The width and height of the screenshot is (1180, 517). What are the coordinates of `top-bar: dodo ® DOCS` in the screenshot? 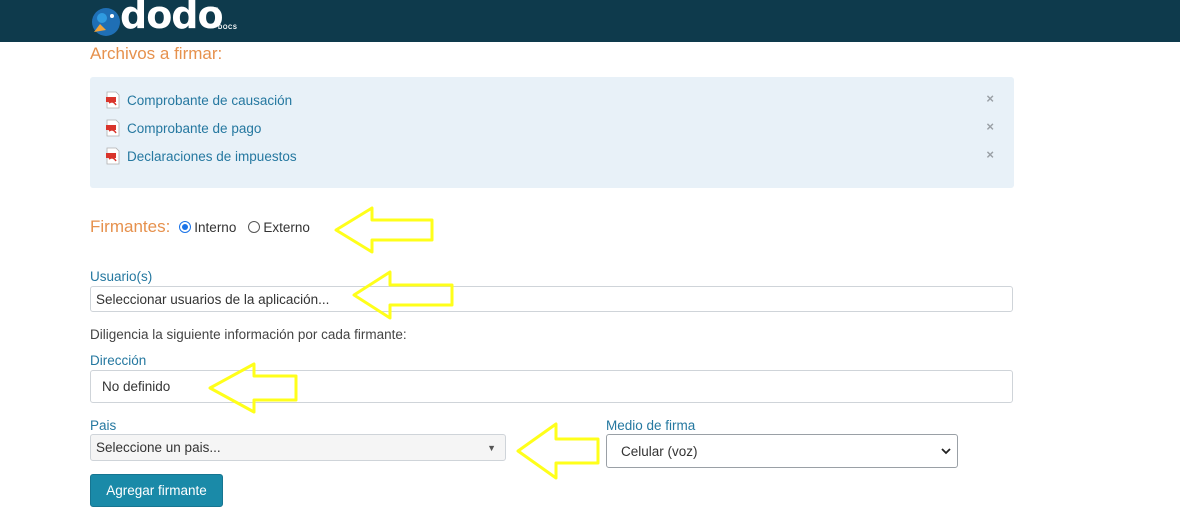 It's located at (590, 21).